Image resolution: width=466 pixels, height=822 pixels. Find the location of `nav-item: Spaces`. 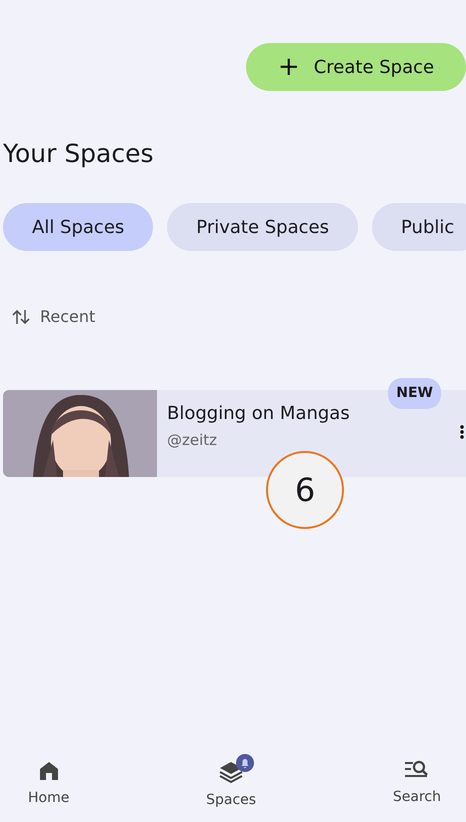

nav-item: Spaces is located at coordinates (231, 781).